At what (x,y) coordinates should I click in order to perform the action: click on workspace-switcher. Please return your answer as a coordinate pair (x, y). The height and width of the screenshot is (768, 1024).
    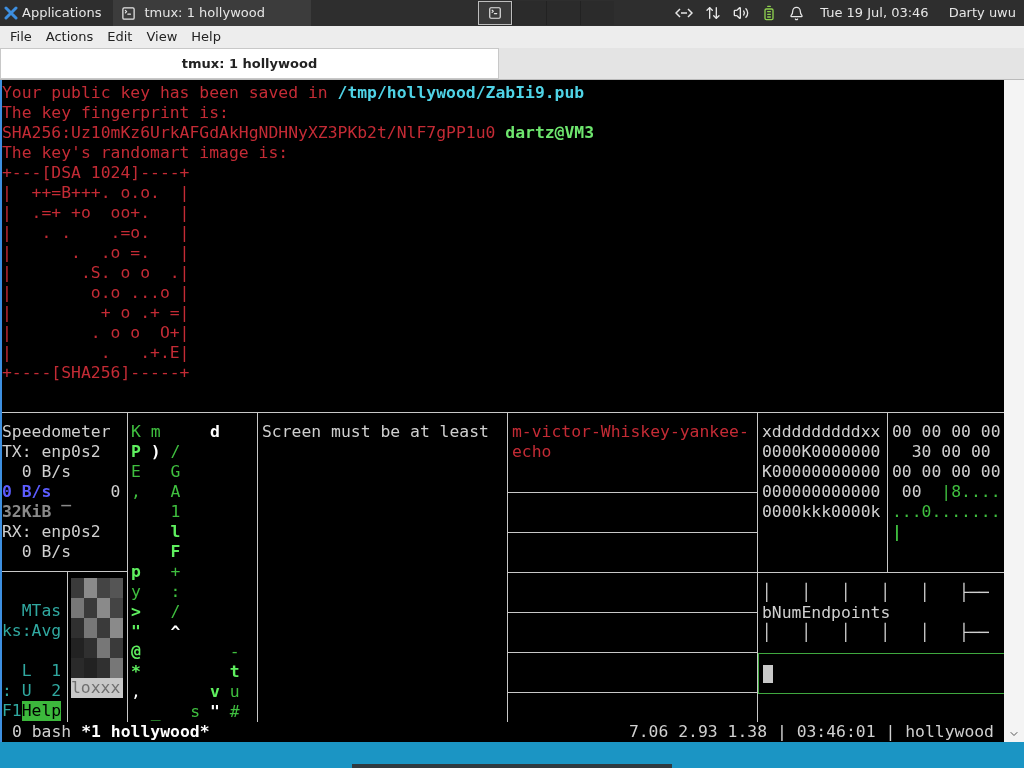
    Looking at the image, I should click on (546, 13).